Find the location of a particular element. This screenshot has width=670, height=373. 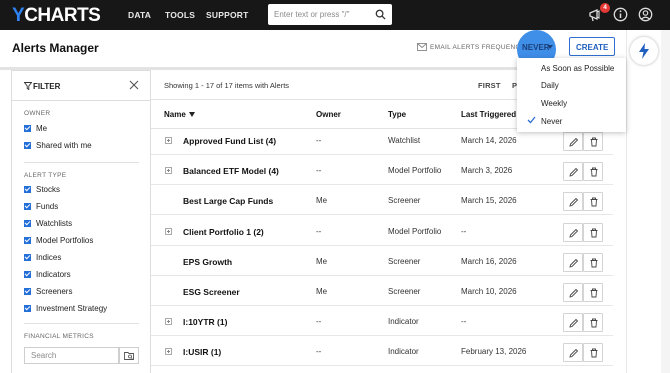

alerts-bolt-button is located at coordinates (644, 51).